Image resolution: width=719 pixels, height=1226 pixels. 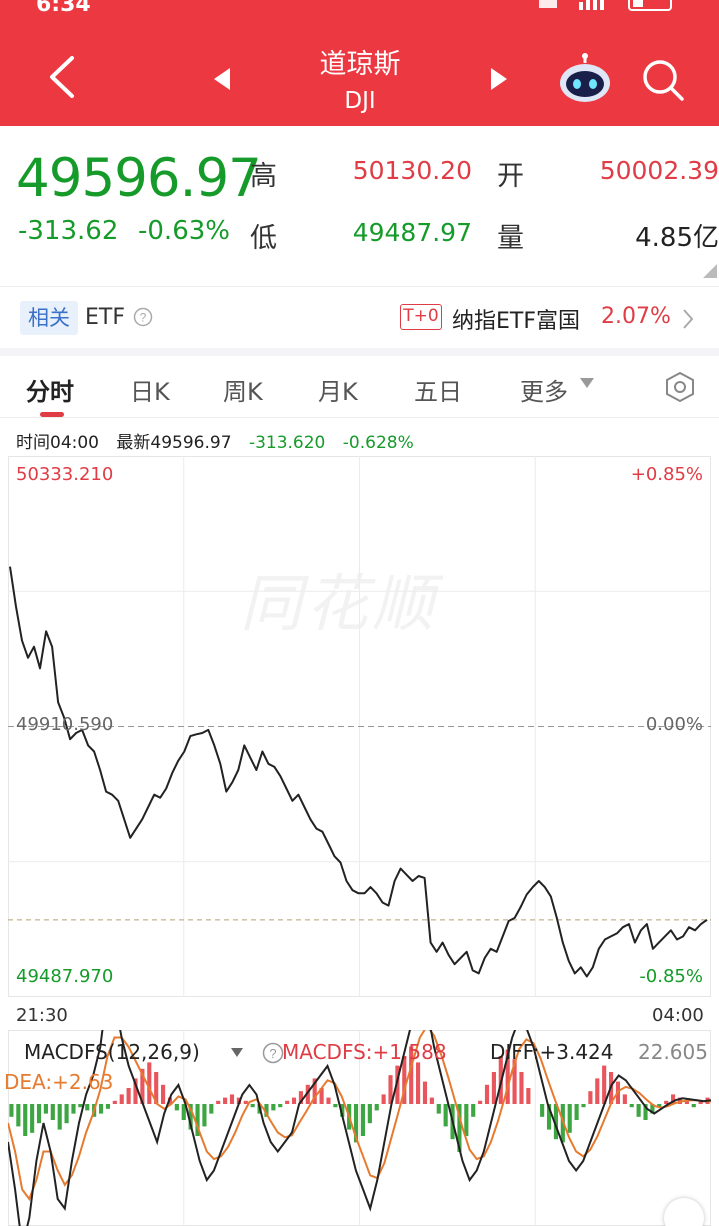 I want to click on robot-assistant-icon, so click(x=585, y=79).